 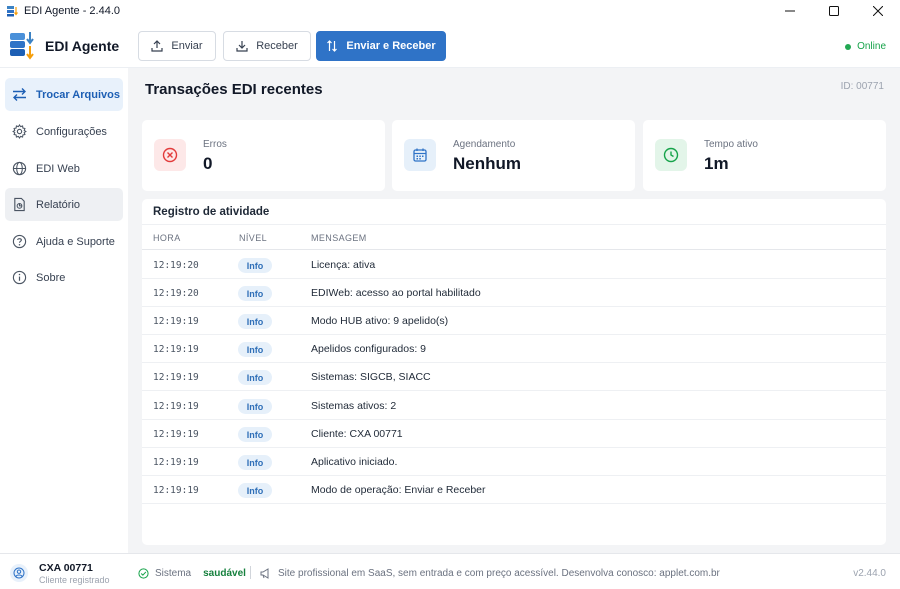 I want to click on connection-status: Online, so click(x=865, y=46).